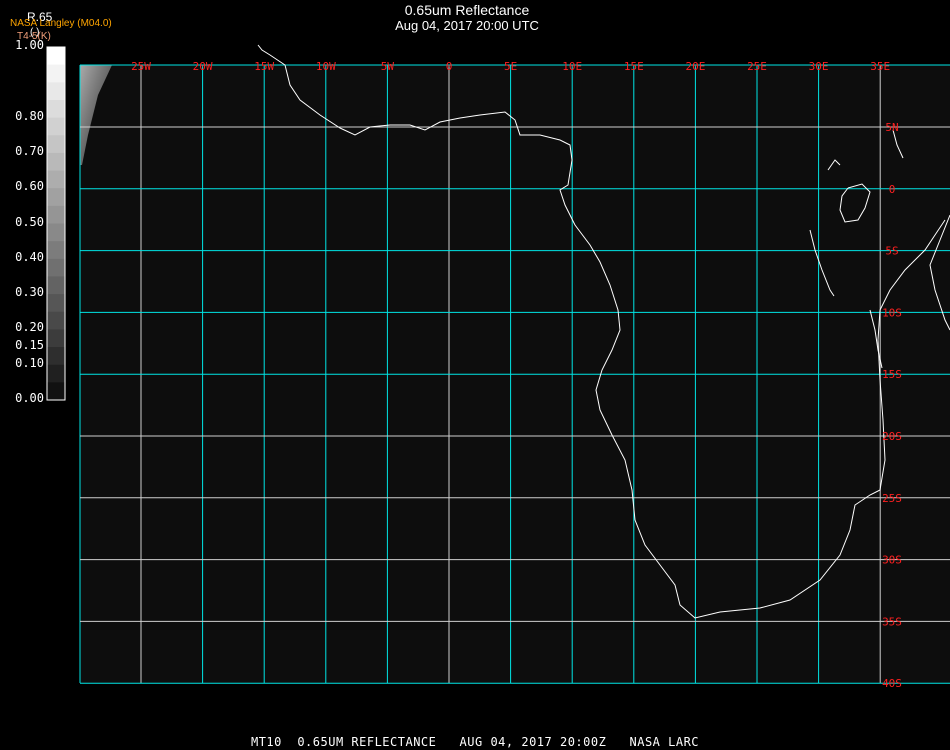  I want to click on colorbar-tick-label: 0.40, so click(29, 256).